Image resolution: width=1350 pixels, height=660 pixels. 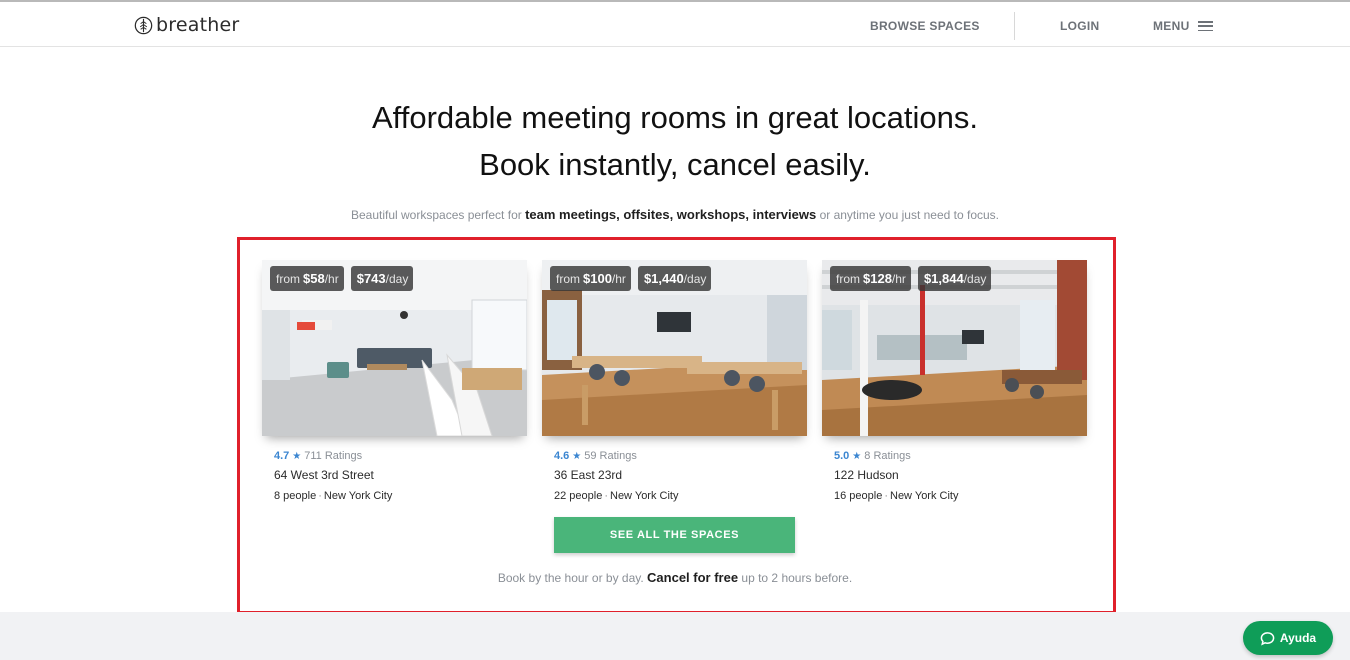 I want to click on nav-menu-button: MENU, so click(x=1183, y=26).